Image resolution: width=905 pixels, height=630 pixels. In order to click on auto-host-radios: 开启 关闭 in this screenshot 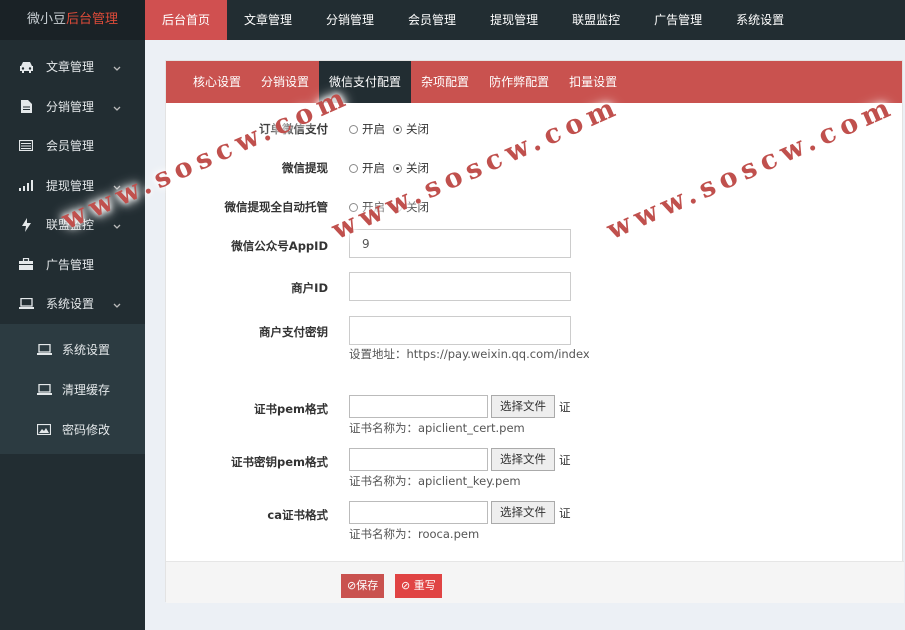, I will do `click(393, 207)`.